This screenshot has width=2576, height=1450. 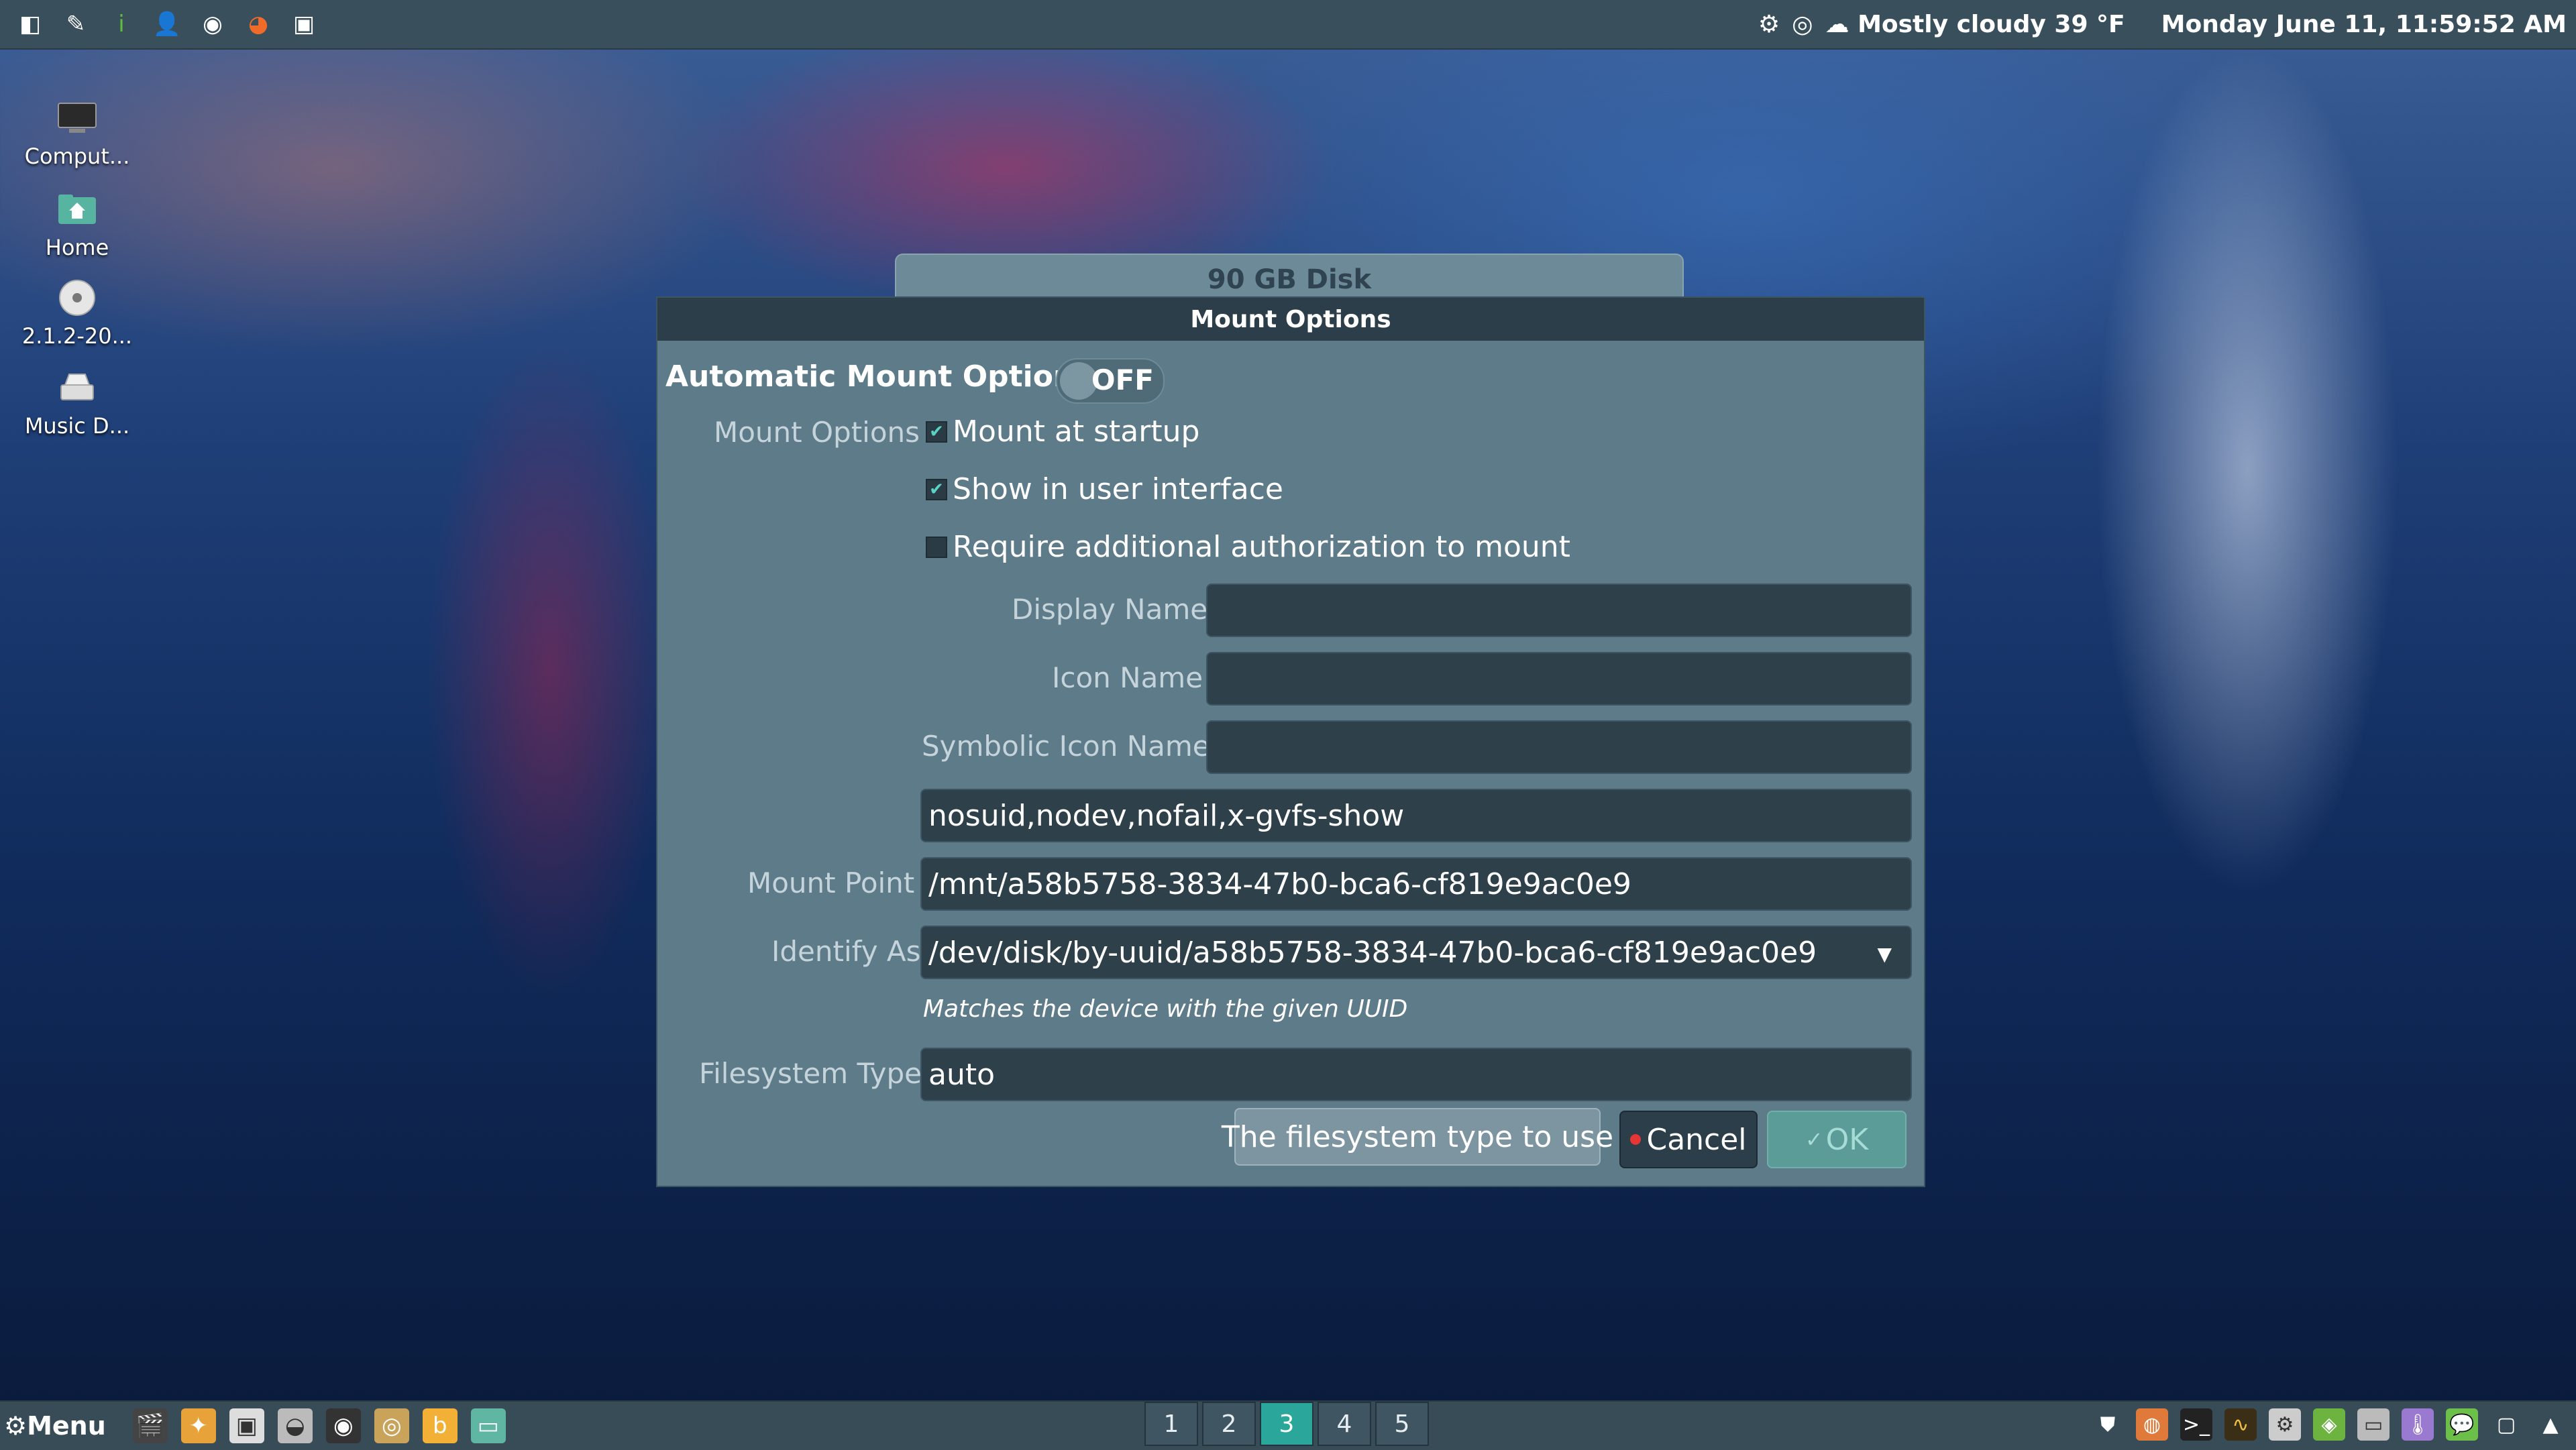 I want to click on mount-at-startup-checkbox: ✔, so click(x=936, y=432).